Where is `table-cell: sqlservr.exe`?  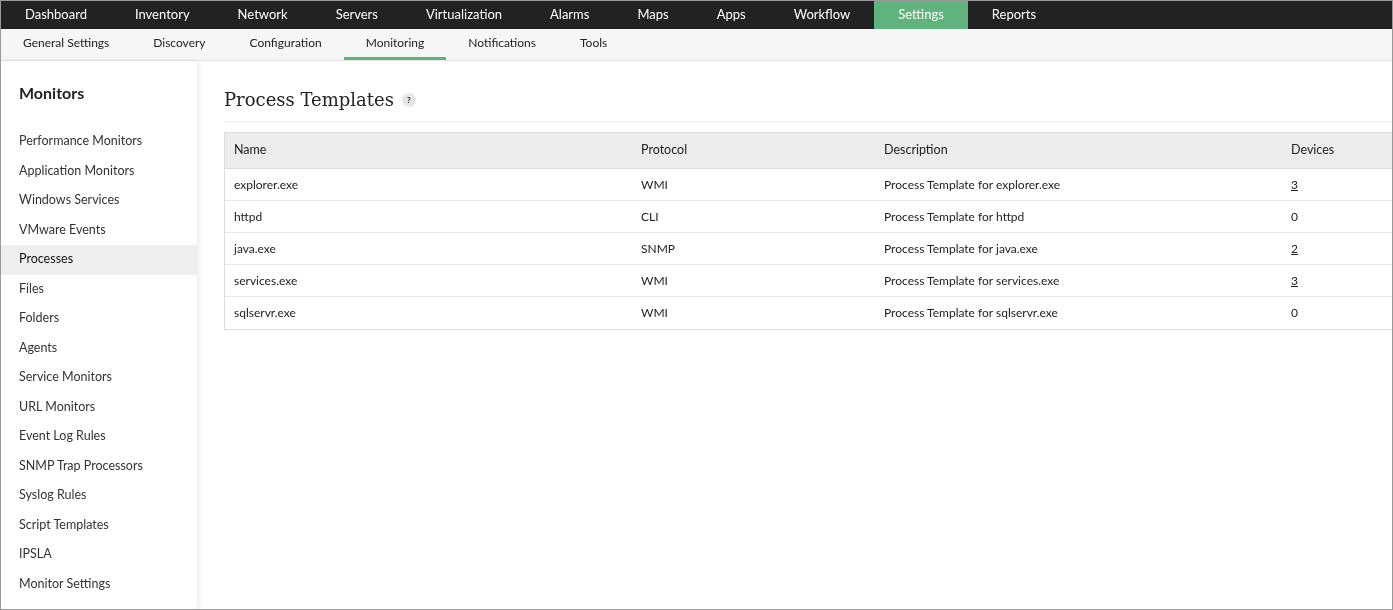
table-cell: sqlservr.exe is located at coordinates (265, 312).